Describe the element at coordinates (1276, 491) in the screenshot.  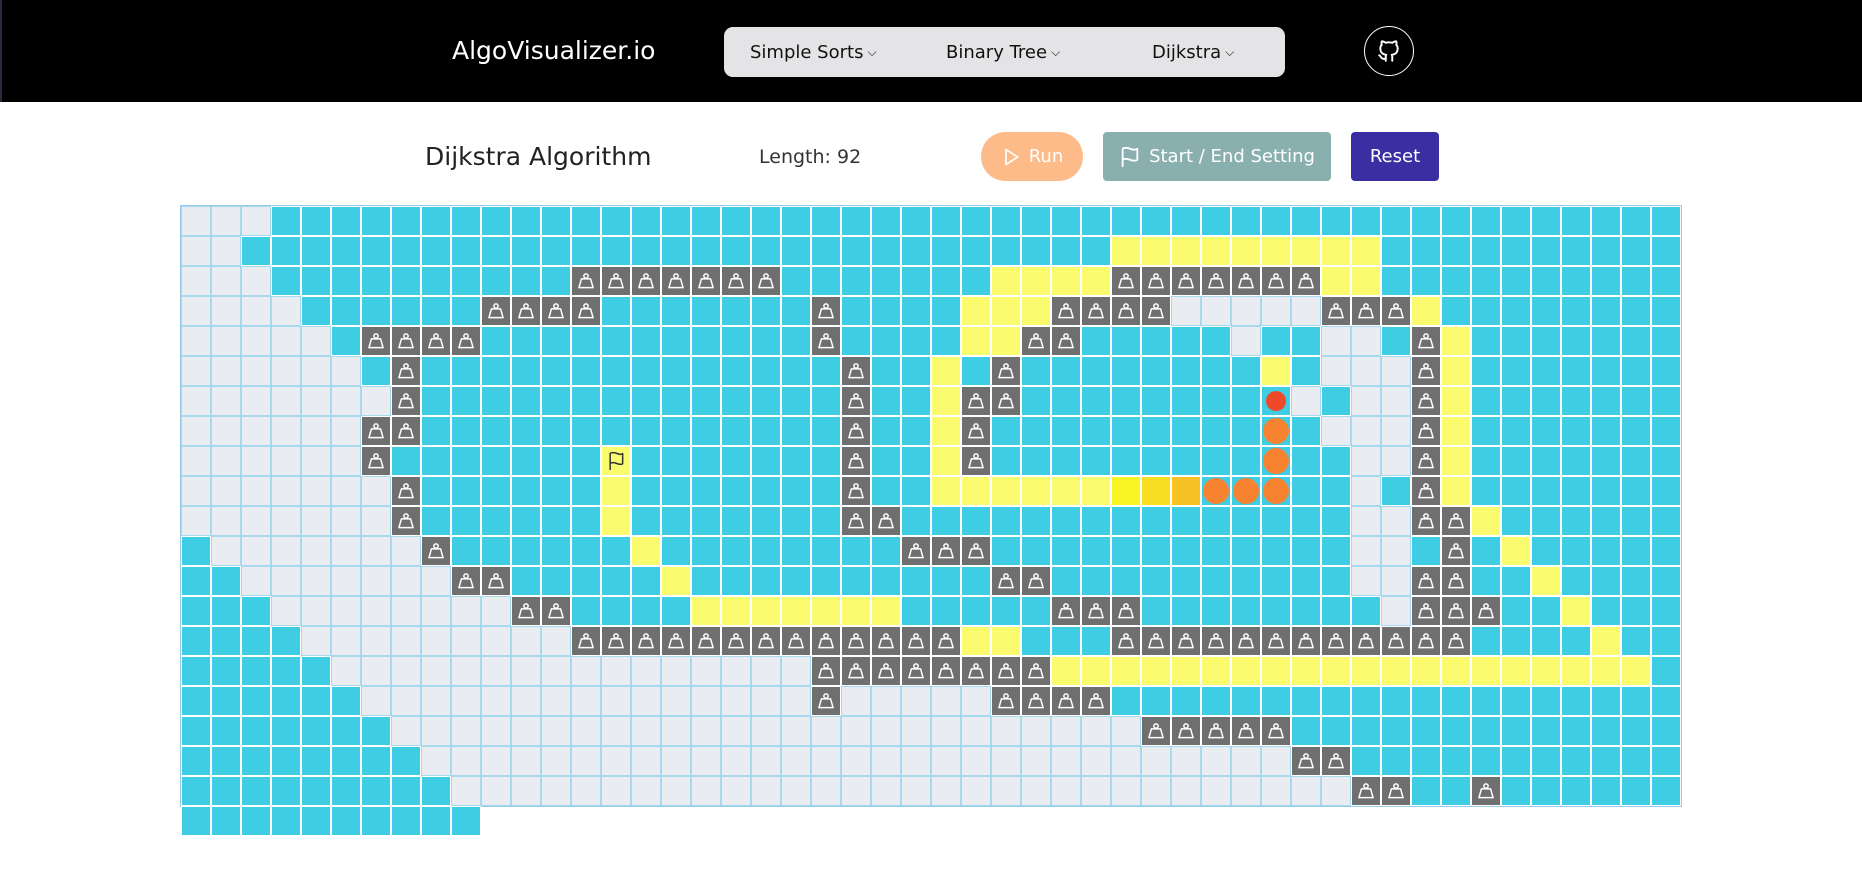
I see `grid-cell-end` at that location.